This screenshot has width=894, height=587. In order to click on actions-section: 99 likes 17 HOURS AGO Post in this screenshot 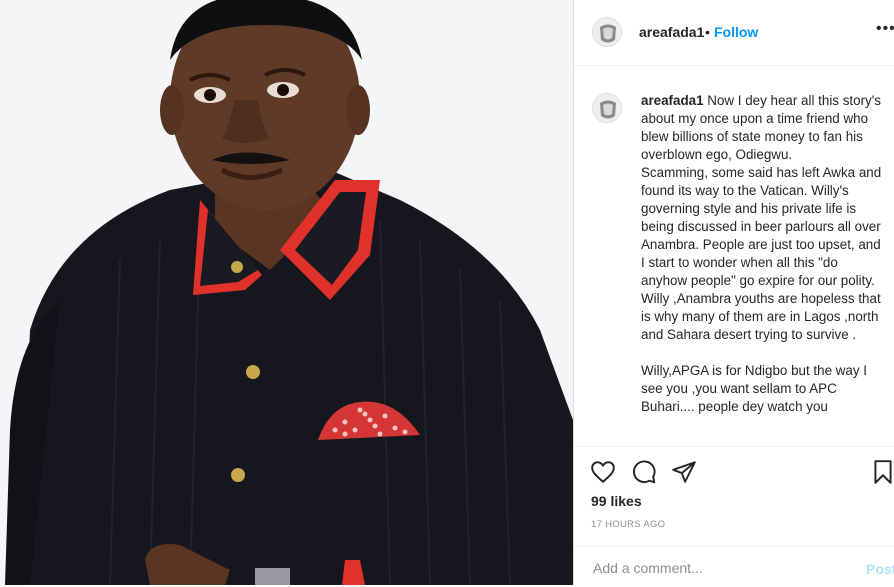, I will do `click(734, 516)`.